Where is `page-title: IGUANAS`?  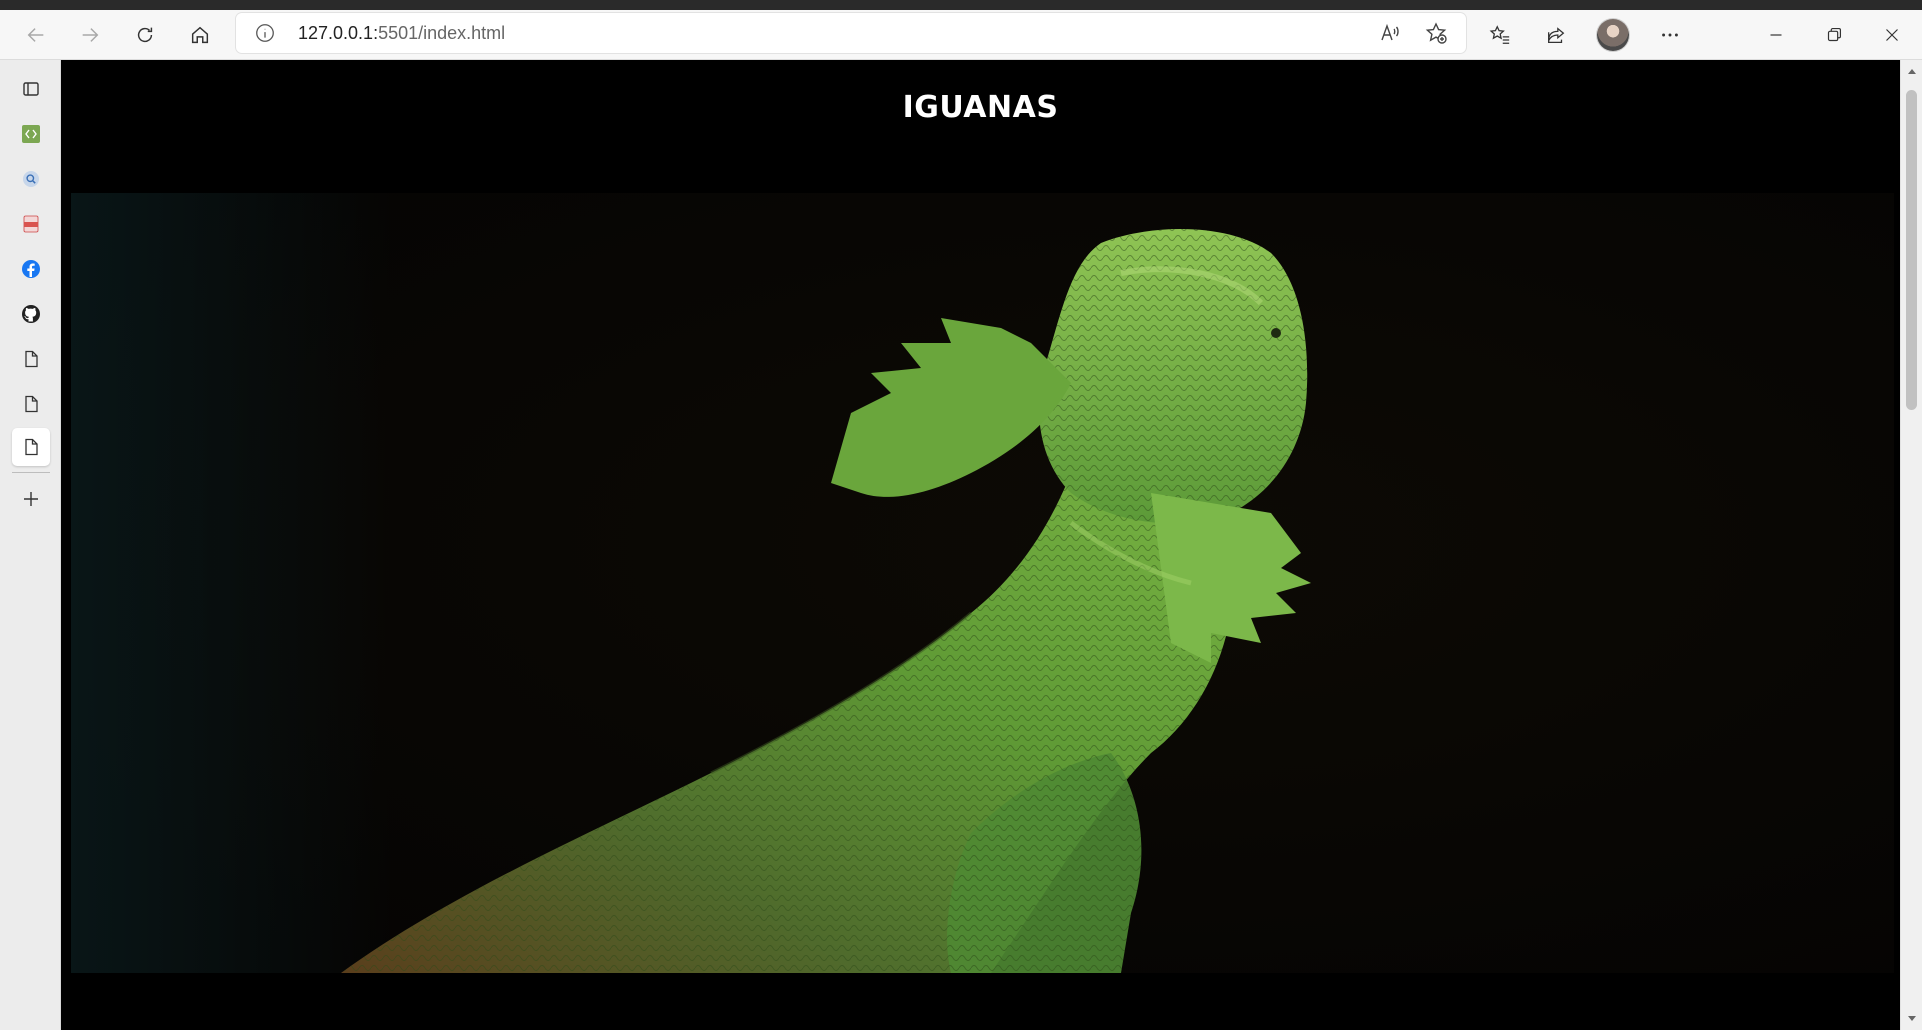
page-title: IGUANAS is located at coordinates (980, 107).